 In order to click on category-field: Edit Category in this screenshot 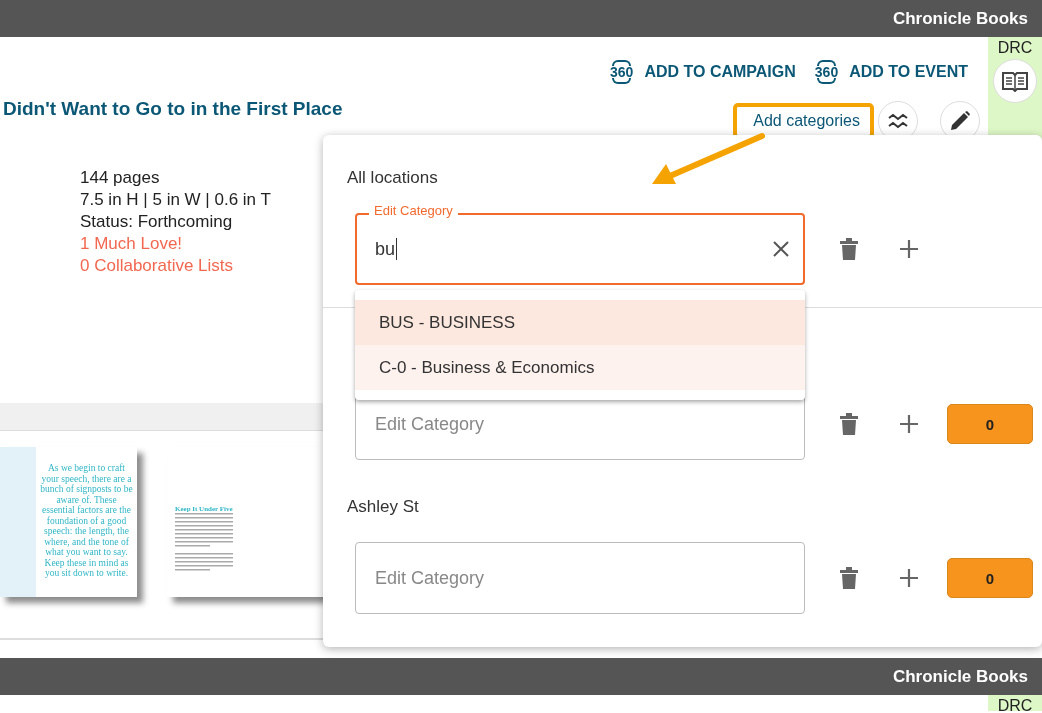, I will do `click(580, 573)`.